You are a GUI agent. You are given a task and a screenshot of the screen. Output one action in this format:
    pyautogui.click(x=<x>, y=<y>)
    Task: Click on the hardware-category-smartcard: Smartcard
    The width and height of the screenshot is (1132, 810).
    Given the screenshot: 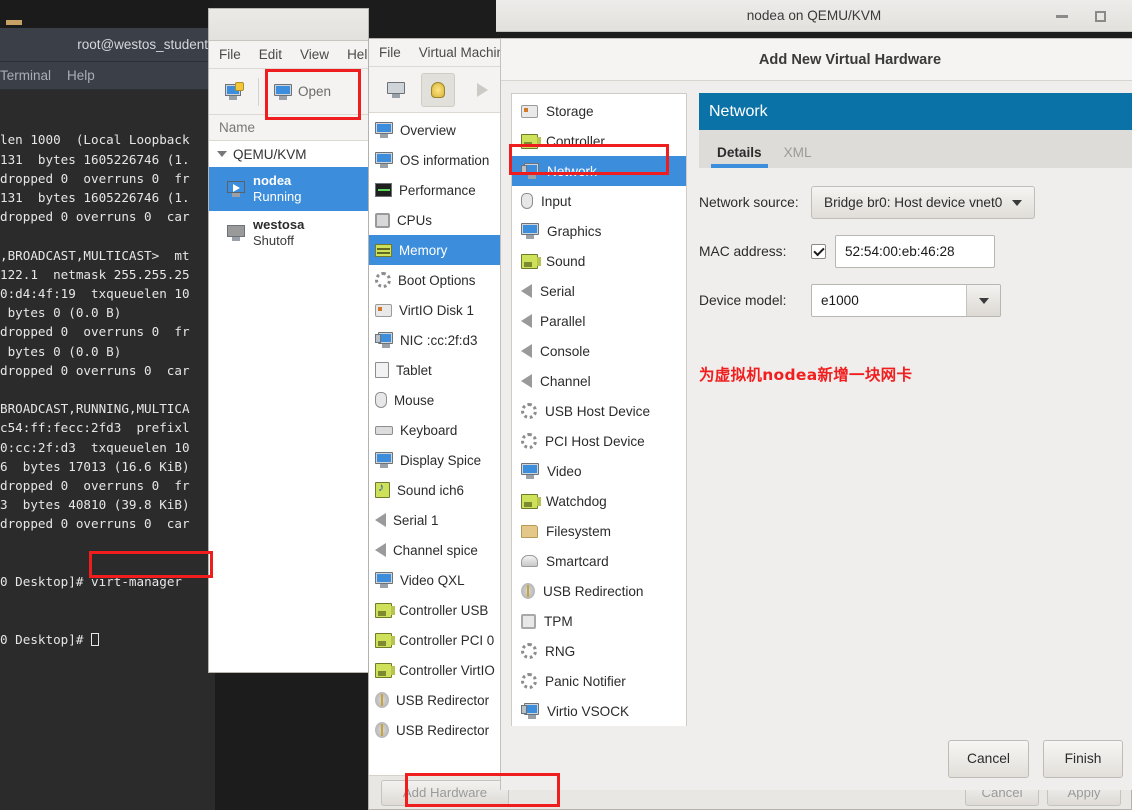 What is the action you would take?
    pyautogui.click(x=599, y=561)
    